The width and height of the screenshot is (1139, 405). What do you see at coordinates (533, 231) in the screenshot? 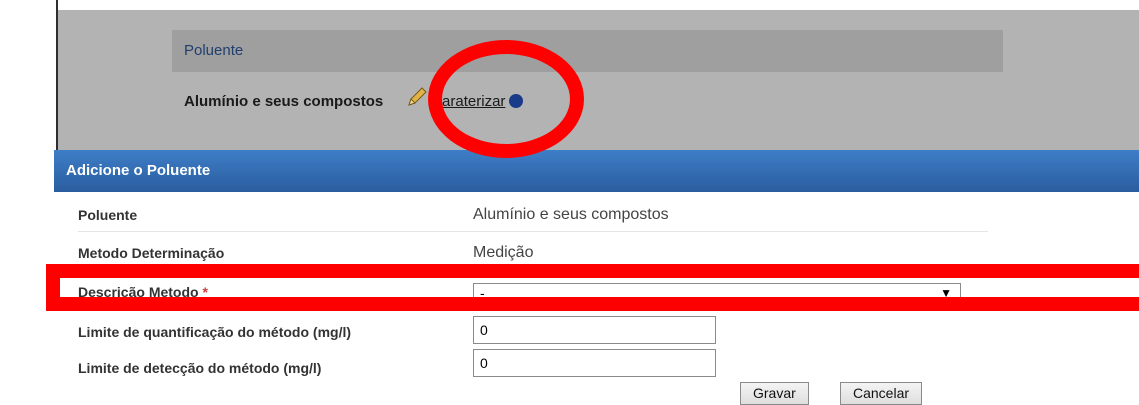
I see `separator` at bounding box center [533, 231].